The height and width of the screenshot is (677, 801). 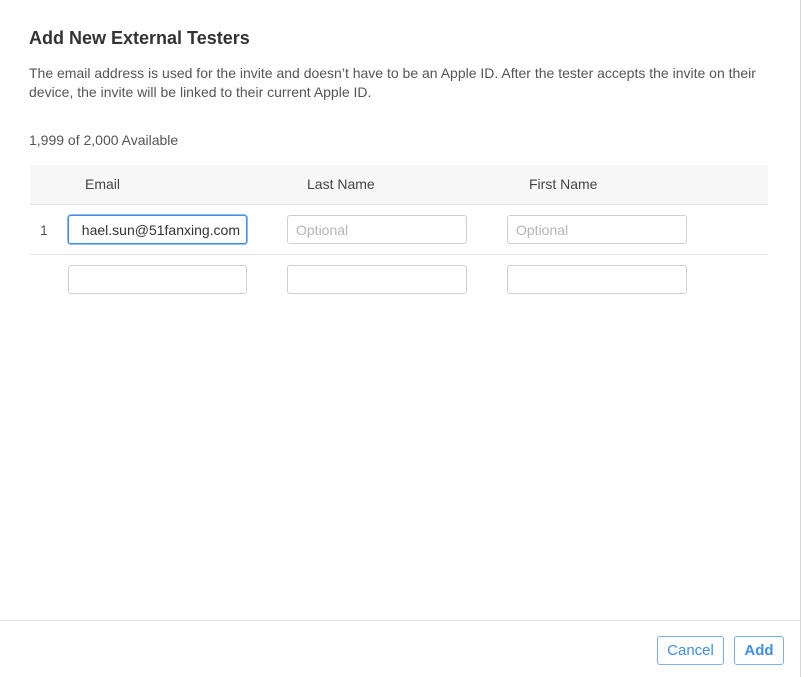 What do you see at coordinates (103, 184) in the screenshot?
I see `column-header-email: Email` at bounding box center [103, 184].